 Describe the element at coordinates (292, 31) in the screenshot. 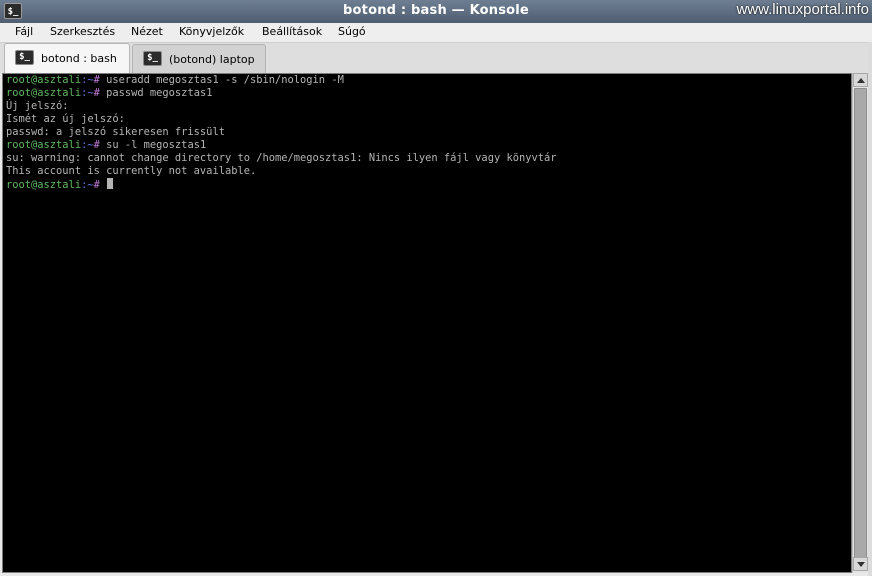

I see `menu-settings: Beállítások` at that location.